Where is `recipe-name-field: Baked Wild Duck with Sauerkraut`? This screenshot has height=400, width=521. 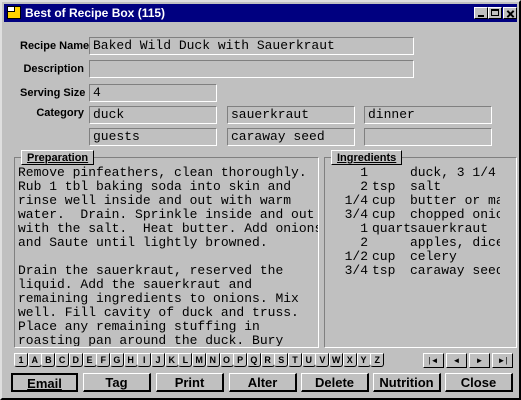 recipe-name-field: Baked Wild Duck with Sauerkraut is located at coordinates (251, 46).